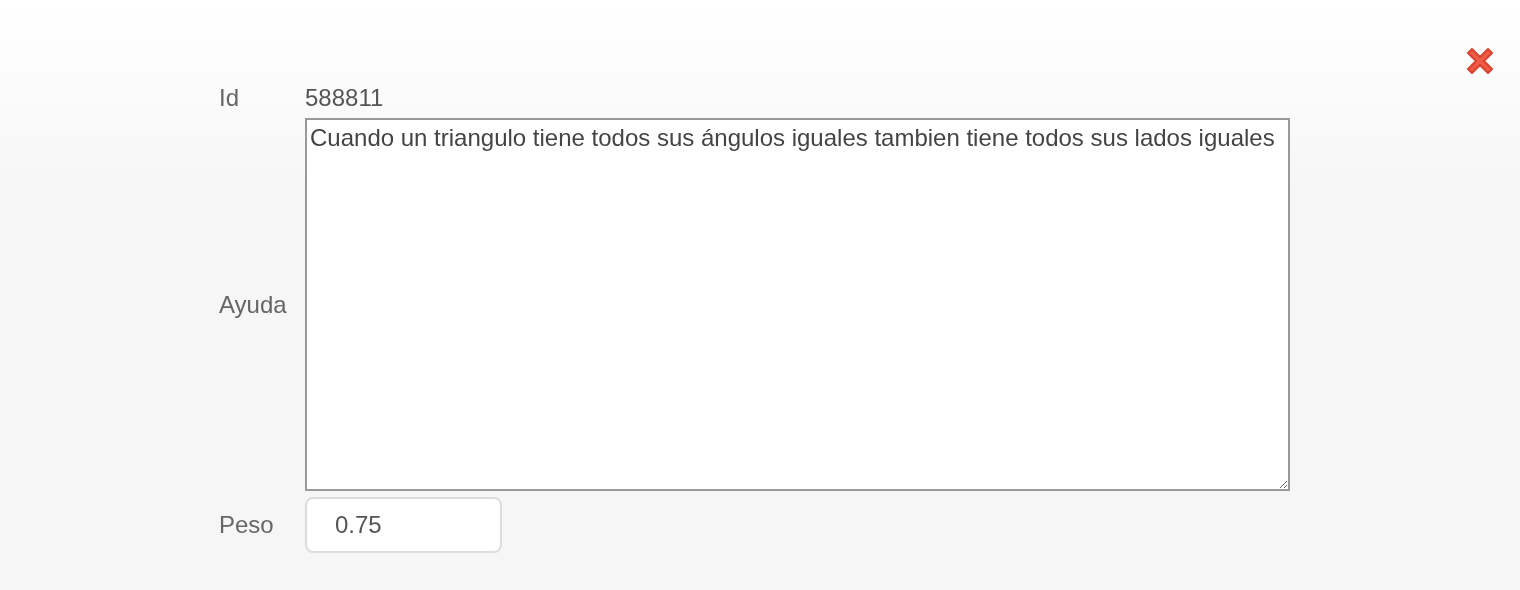  What do you see at coordinates (253, 304) in the screenshot?
I see `field-label: Ayuda` at bounding box center [253, 304].